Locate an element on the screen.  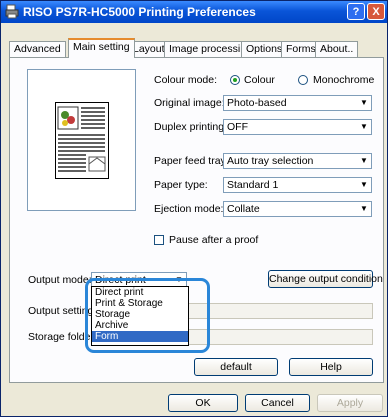
help-title-button: ? is located at coordinates (356, 11).